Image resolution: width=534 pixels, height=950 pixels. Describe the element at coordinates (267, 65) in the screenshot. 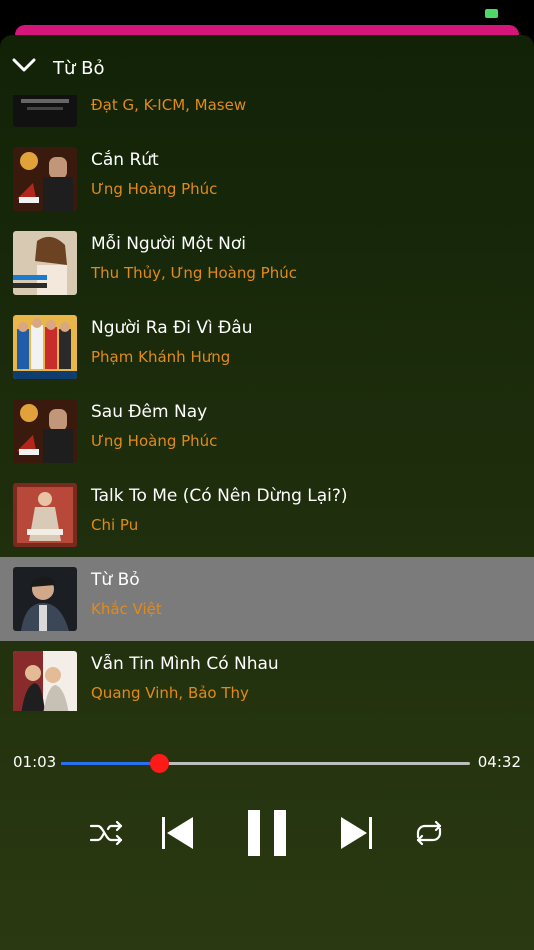

I see `header: Từ Bỏ` at that location.